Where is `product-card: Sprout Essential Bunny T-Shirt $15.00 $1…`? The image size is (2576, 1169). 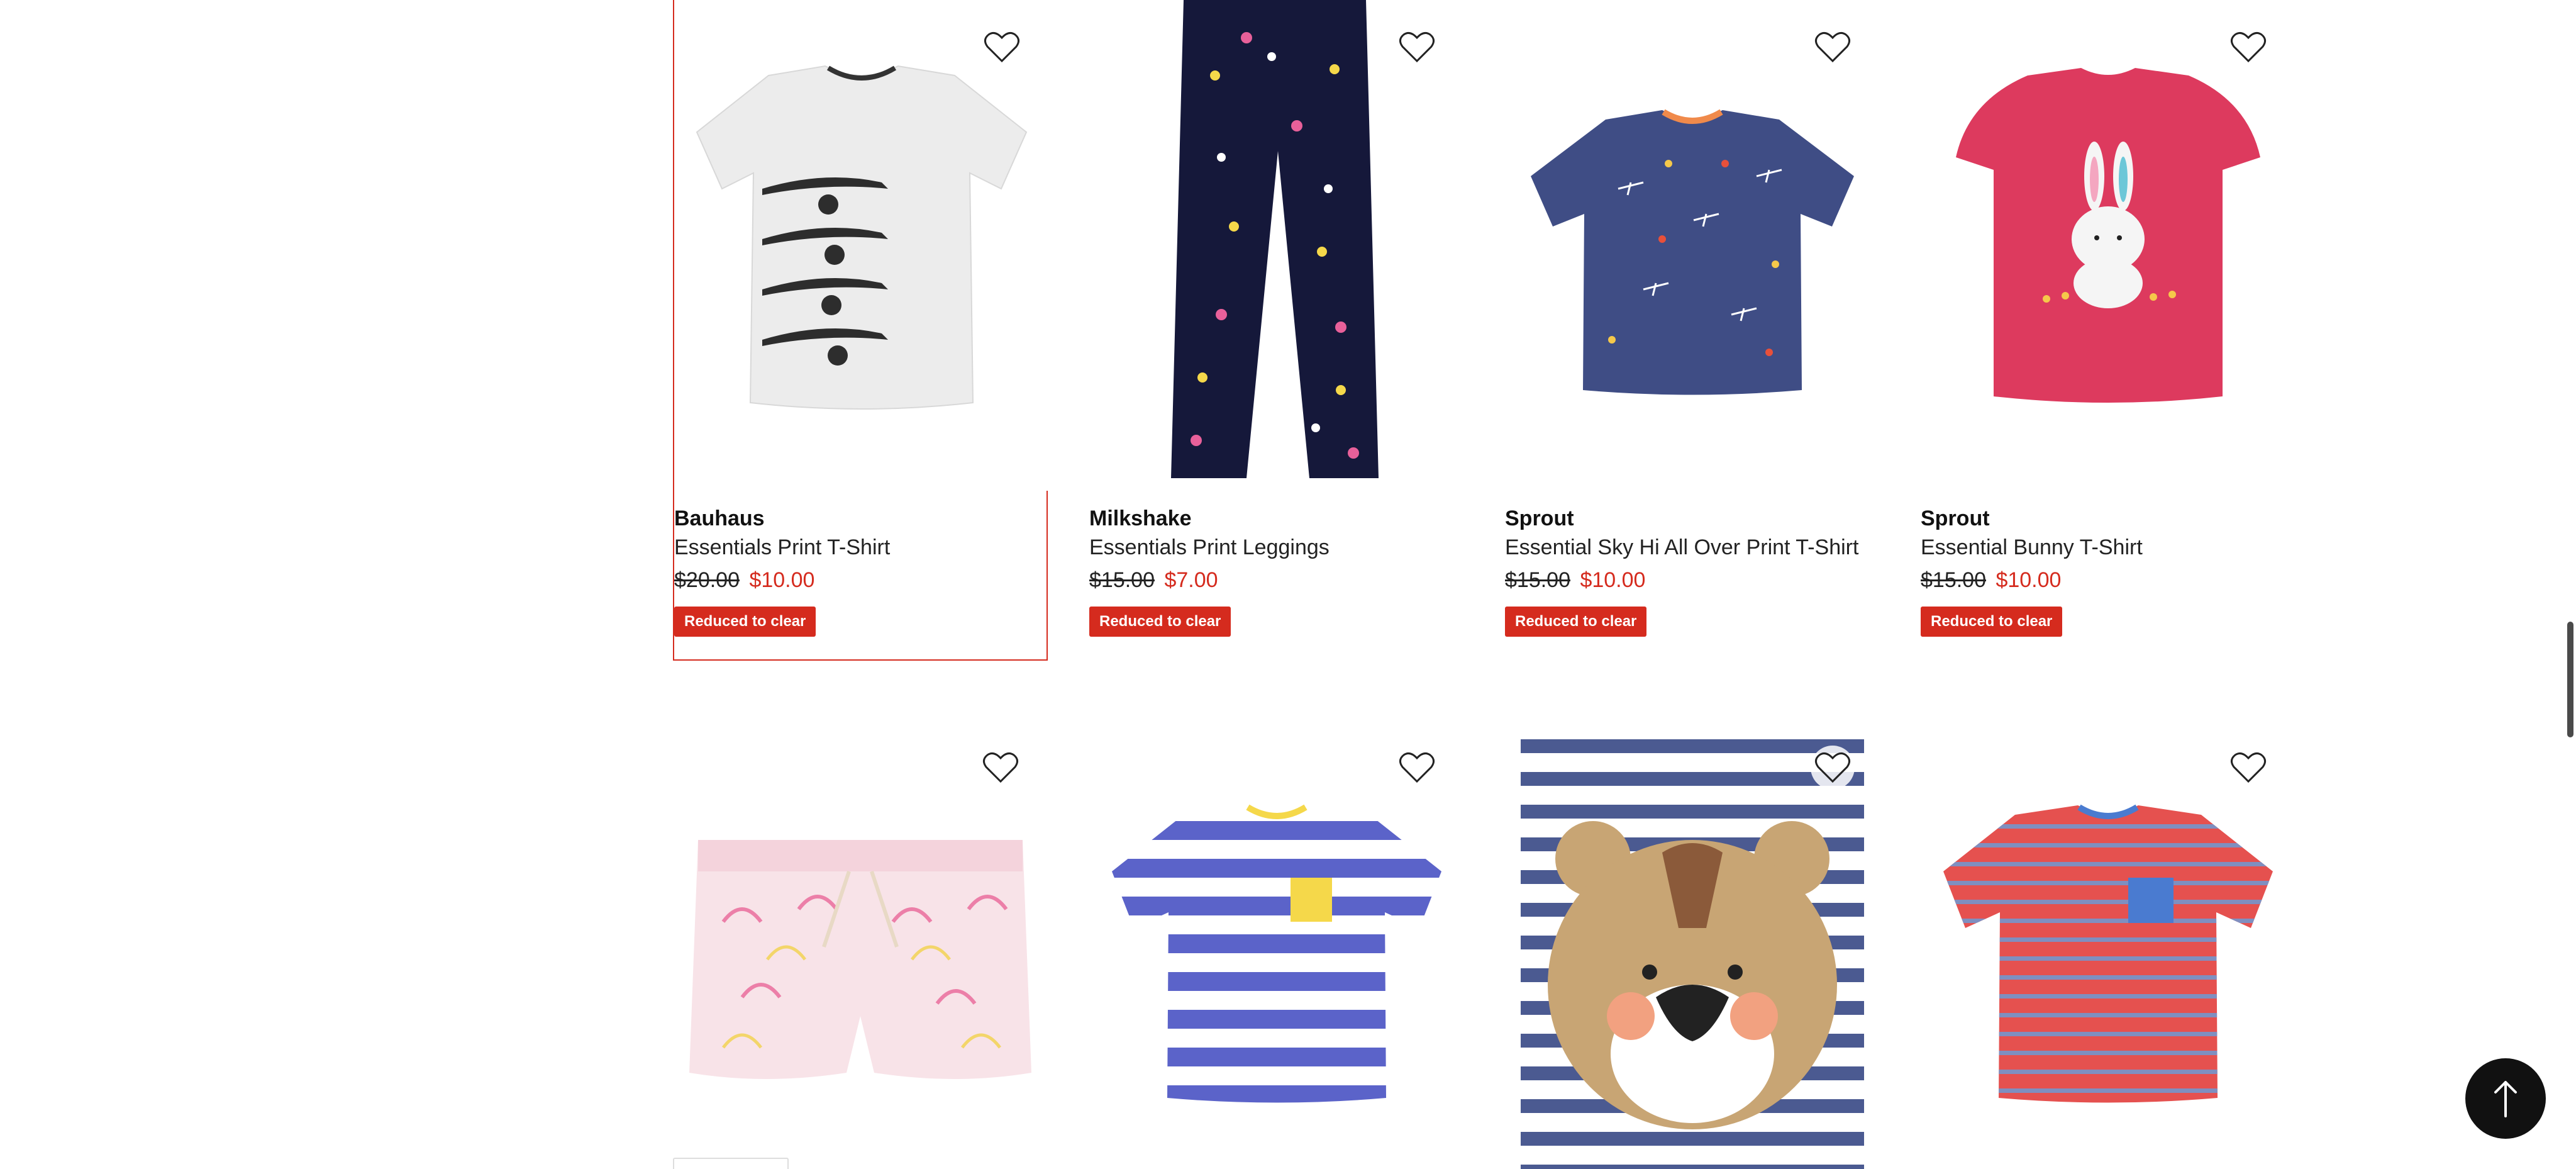 product-card: Sprout Essential Bunny T-Shirt $15.00 $1… is located at coordinates (2108, 318).